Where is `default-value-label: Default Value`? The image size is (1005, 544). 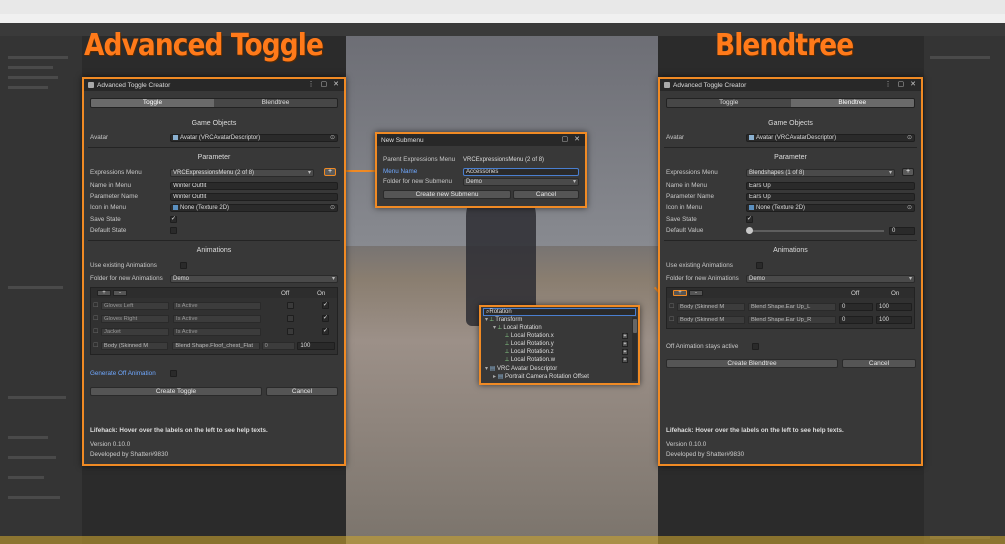 default-value-label: Default Value is located at coordinates (685, 230).